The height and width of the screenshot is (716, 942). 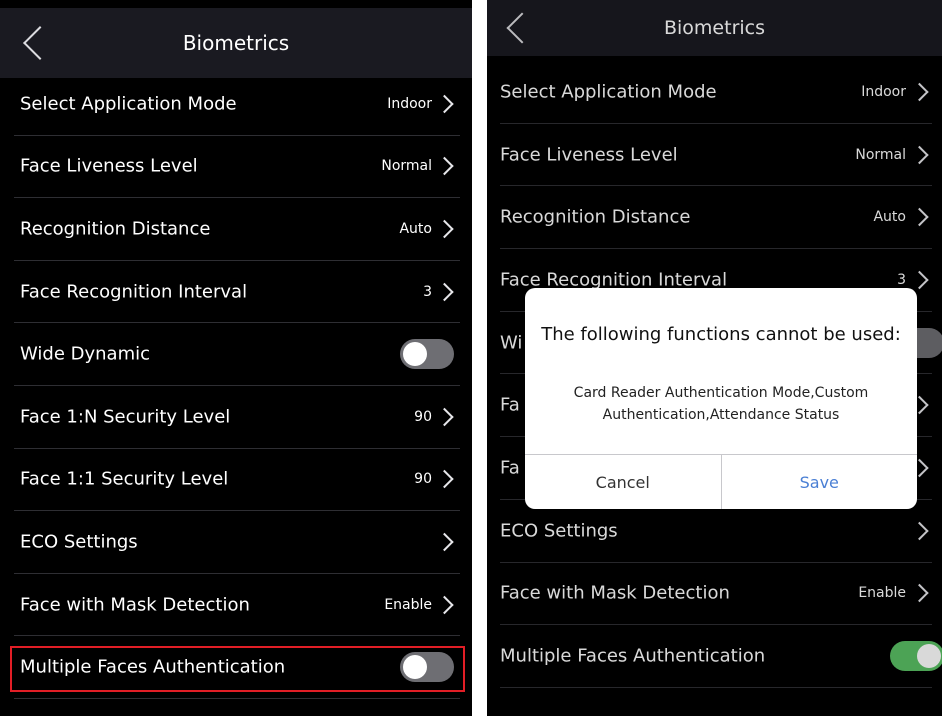 I want to click on page-title: Biometrics, so click(x=236, y=43).